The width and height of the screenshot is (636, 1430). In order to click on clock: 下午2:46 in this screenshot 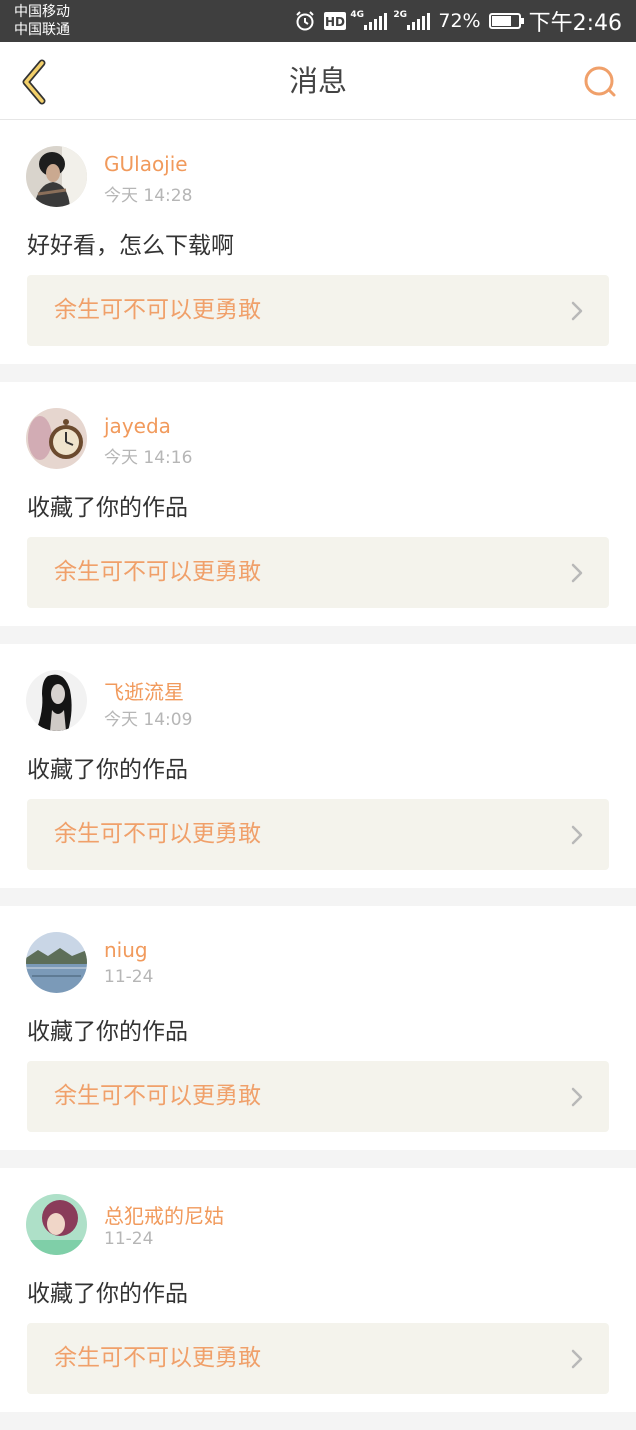, I will do `click(575, 23)`.